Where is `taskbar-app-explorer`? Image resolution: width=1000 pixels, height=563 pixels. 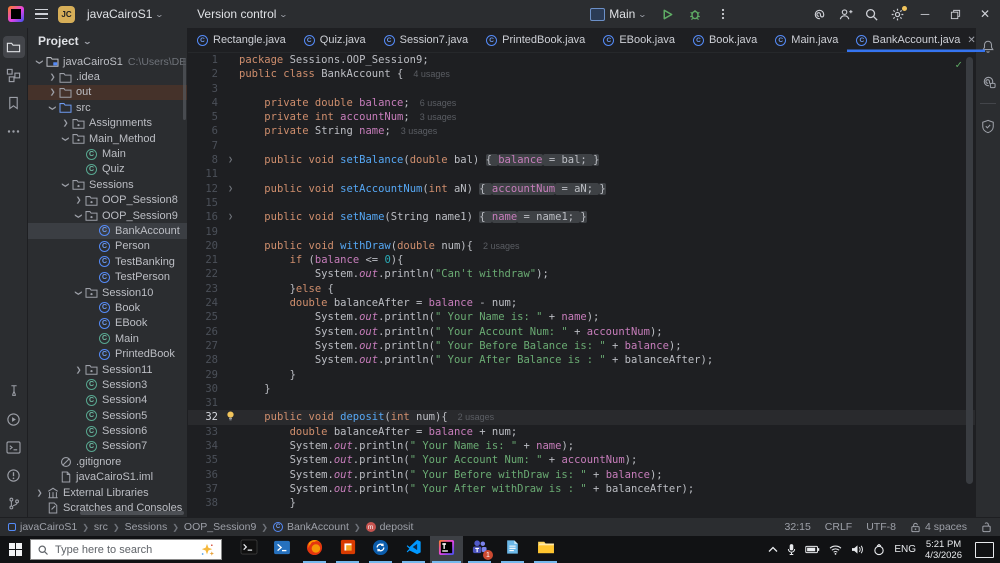 taskbar-app-explorer is located at coordinates (545, 549).